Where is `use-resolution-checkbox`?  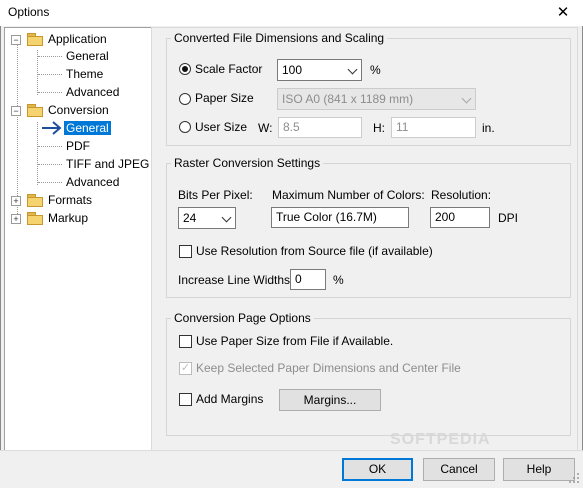 use-resolution-checkbox is located at coordinates (185, 251).